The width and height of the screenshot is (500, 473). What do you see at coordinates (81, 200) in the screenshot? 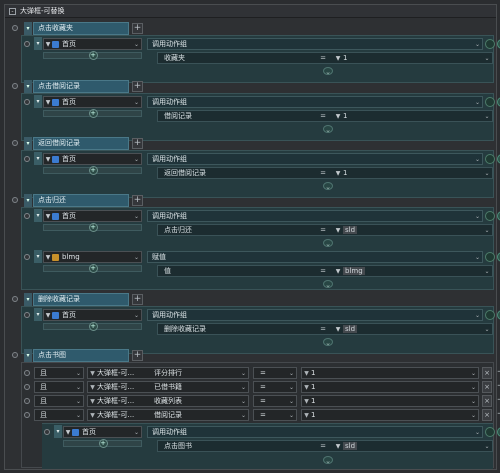
I see `group-label: 点击归还` at bounding box center [81, 200].